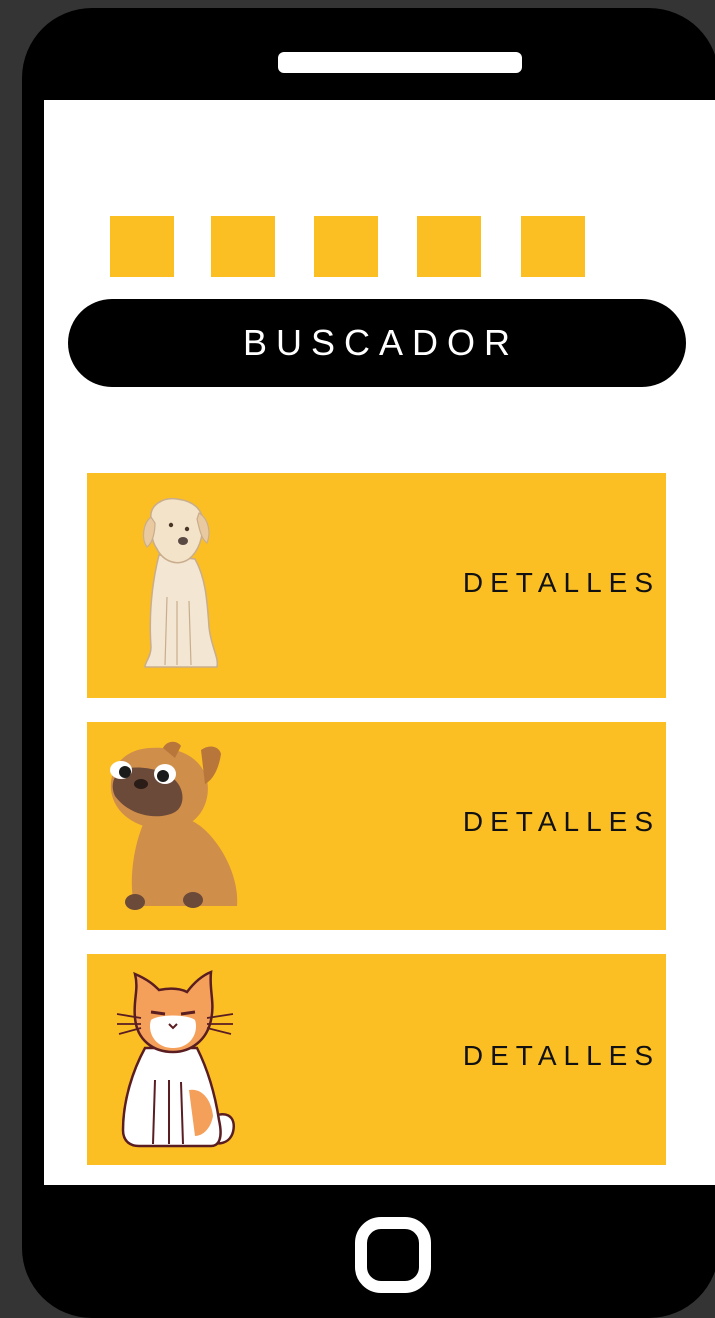 The image size is (715, 1318). Describe the element at coordinates (376, 826) in the screenshot. I see `pet-card-2: DETALLES` at that location.